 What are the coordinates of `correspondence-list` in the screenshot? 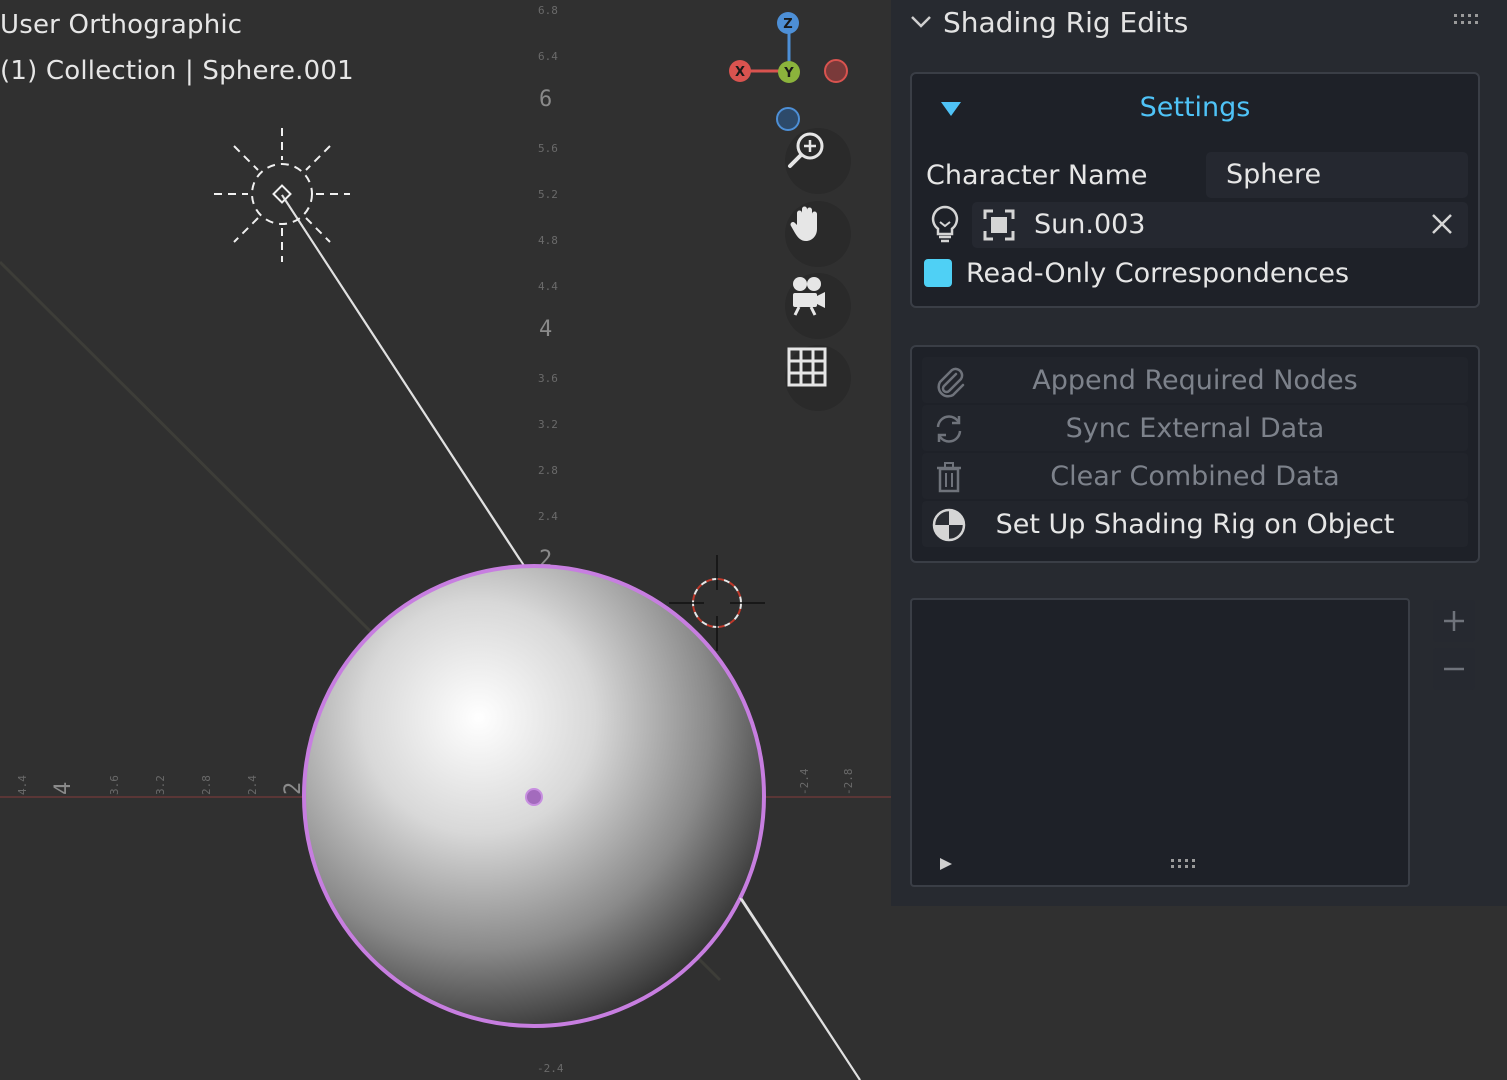 It's located at (1160, 742).